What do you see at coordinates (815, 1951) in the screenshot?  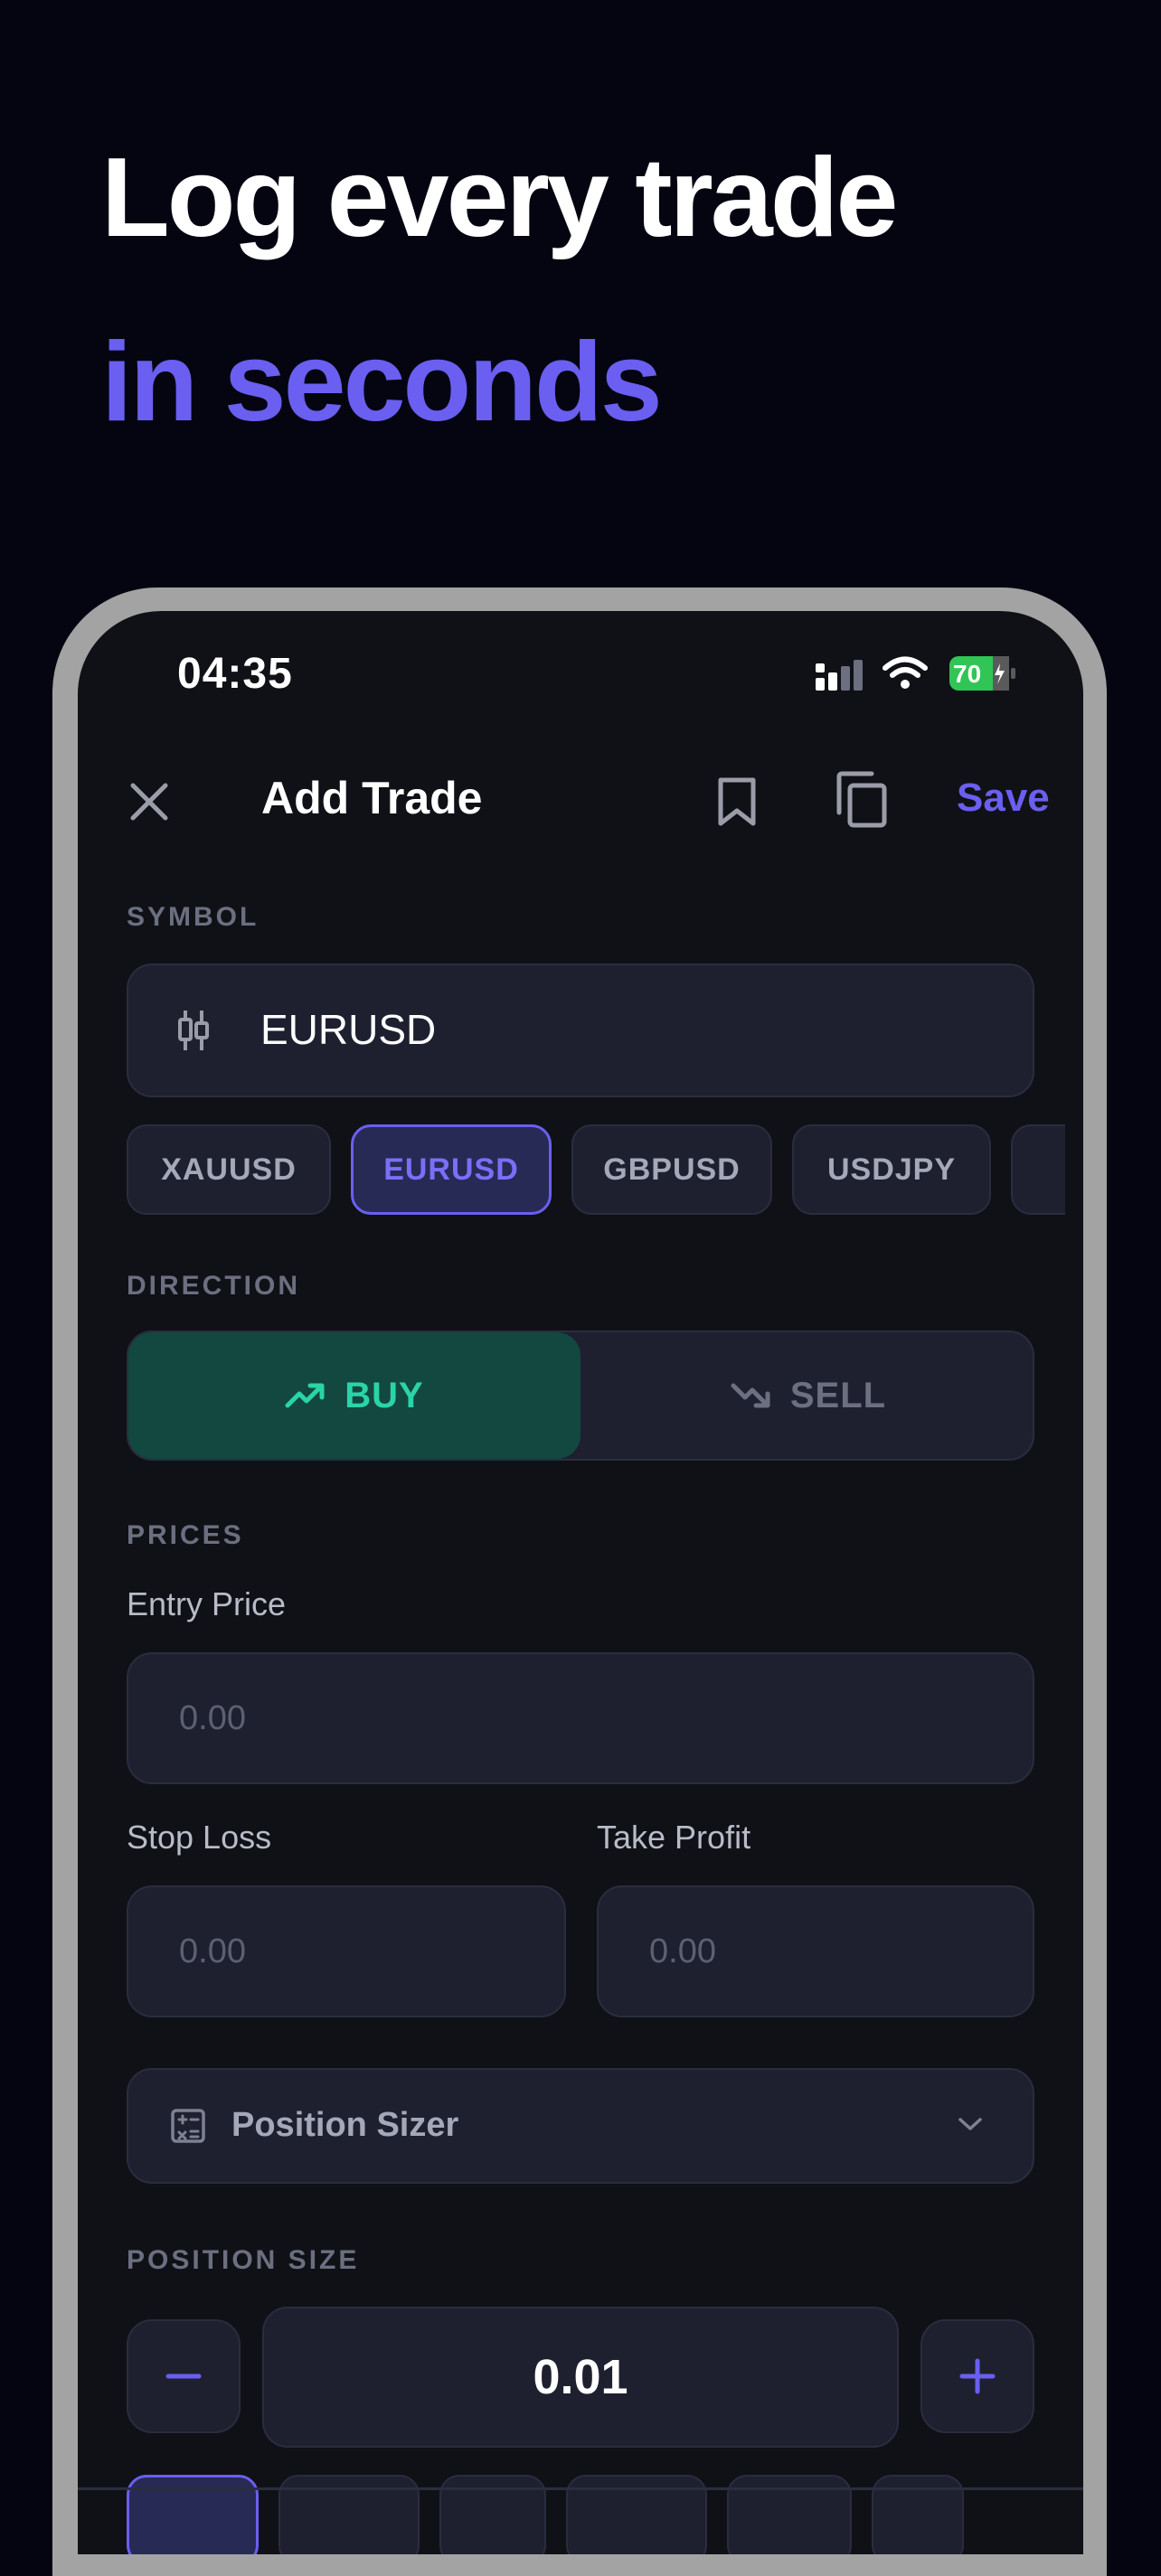 I see `take-profit-input: 0.00` at bounding box center [815, 1951].